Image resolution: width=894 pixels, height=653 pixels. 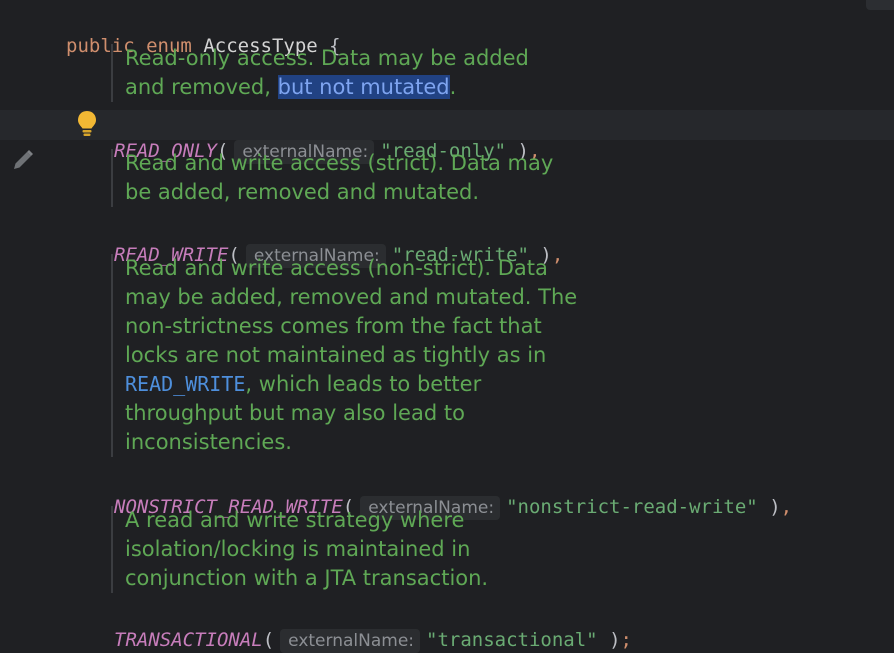 I want to click on text-selection: but not mutated, so click(x=363, y=87).